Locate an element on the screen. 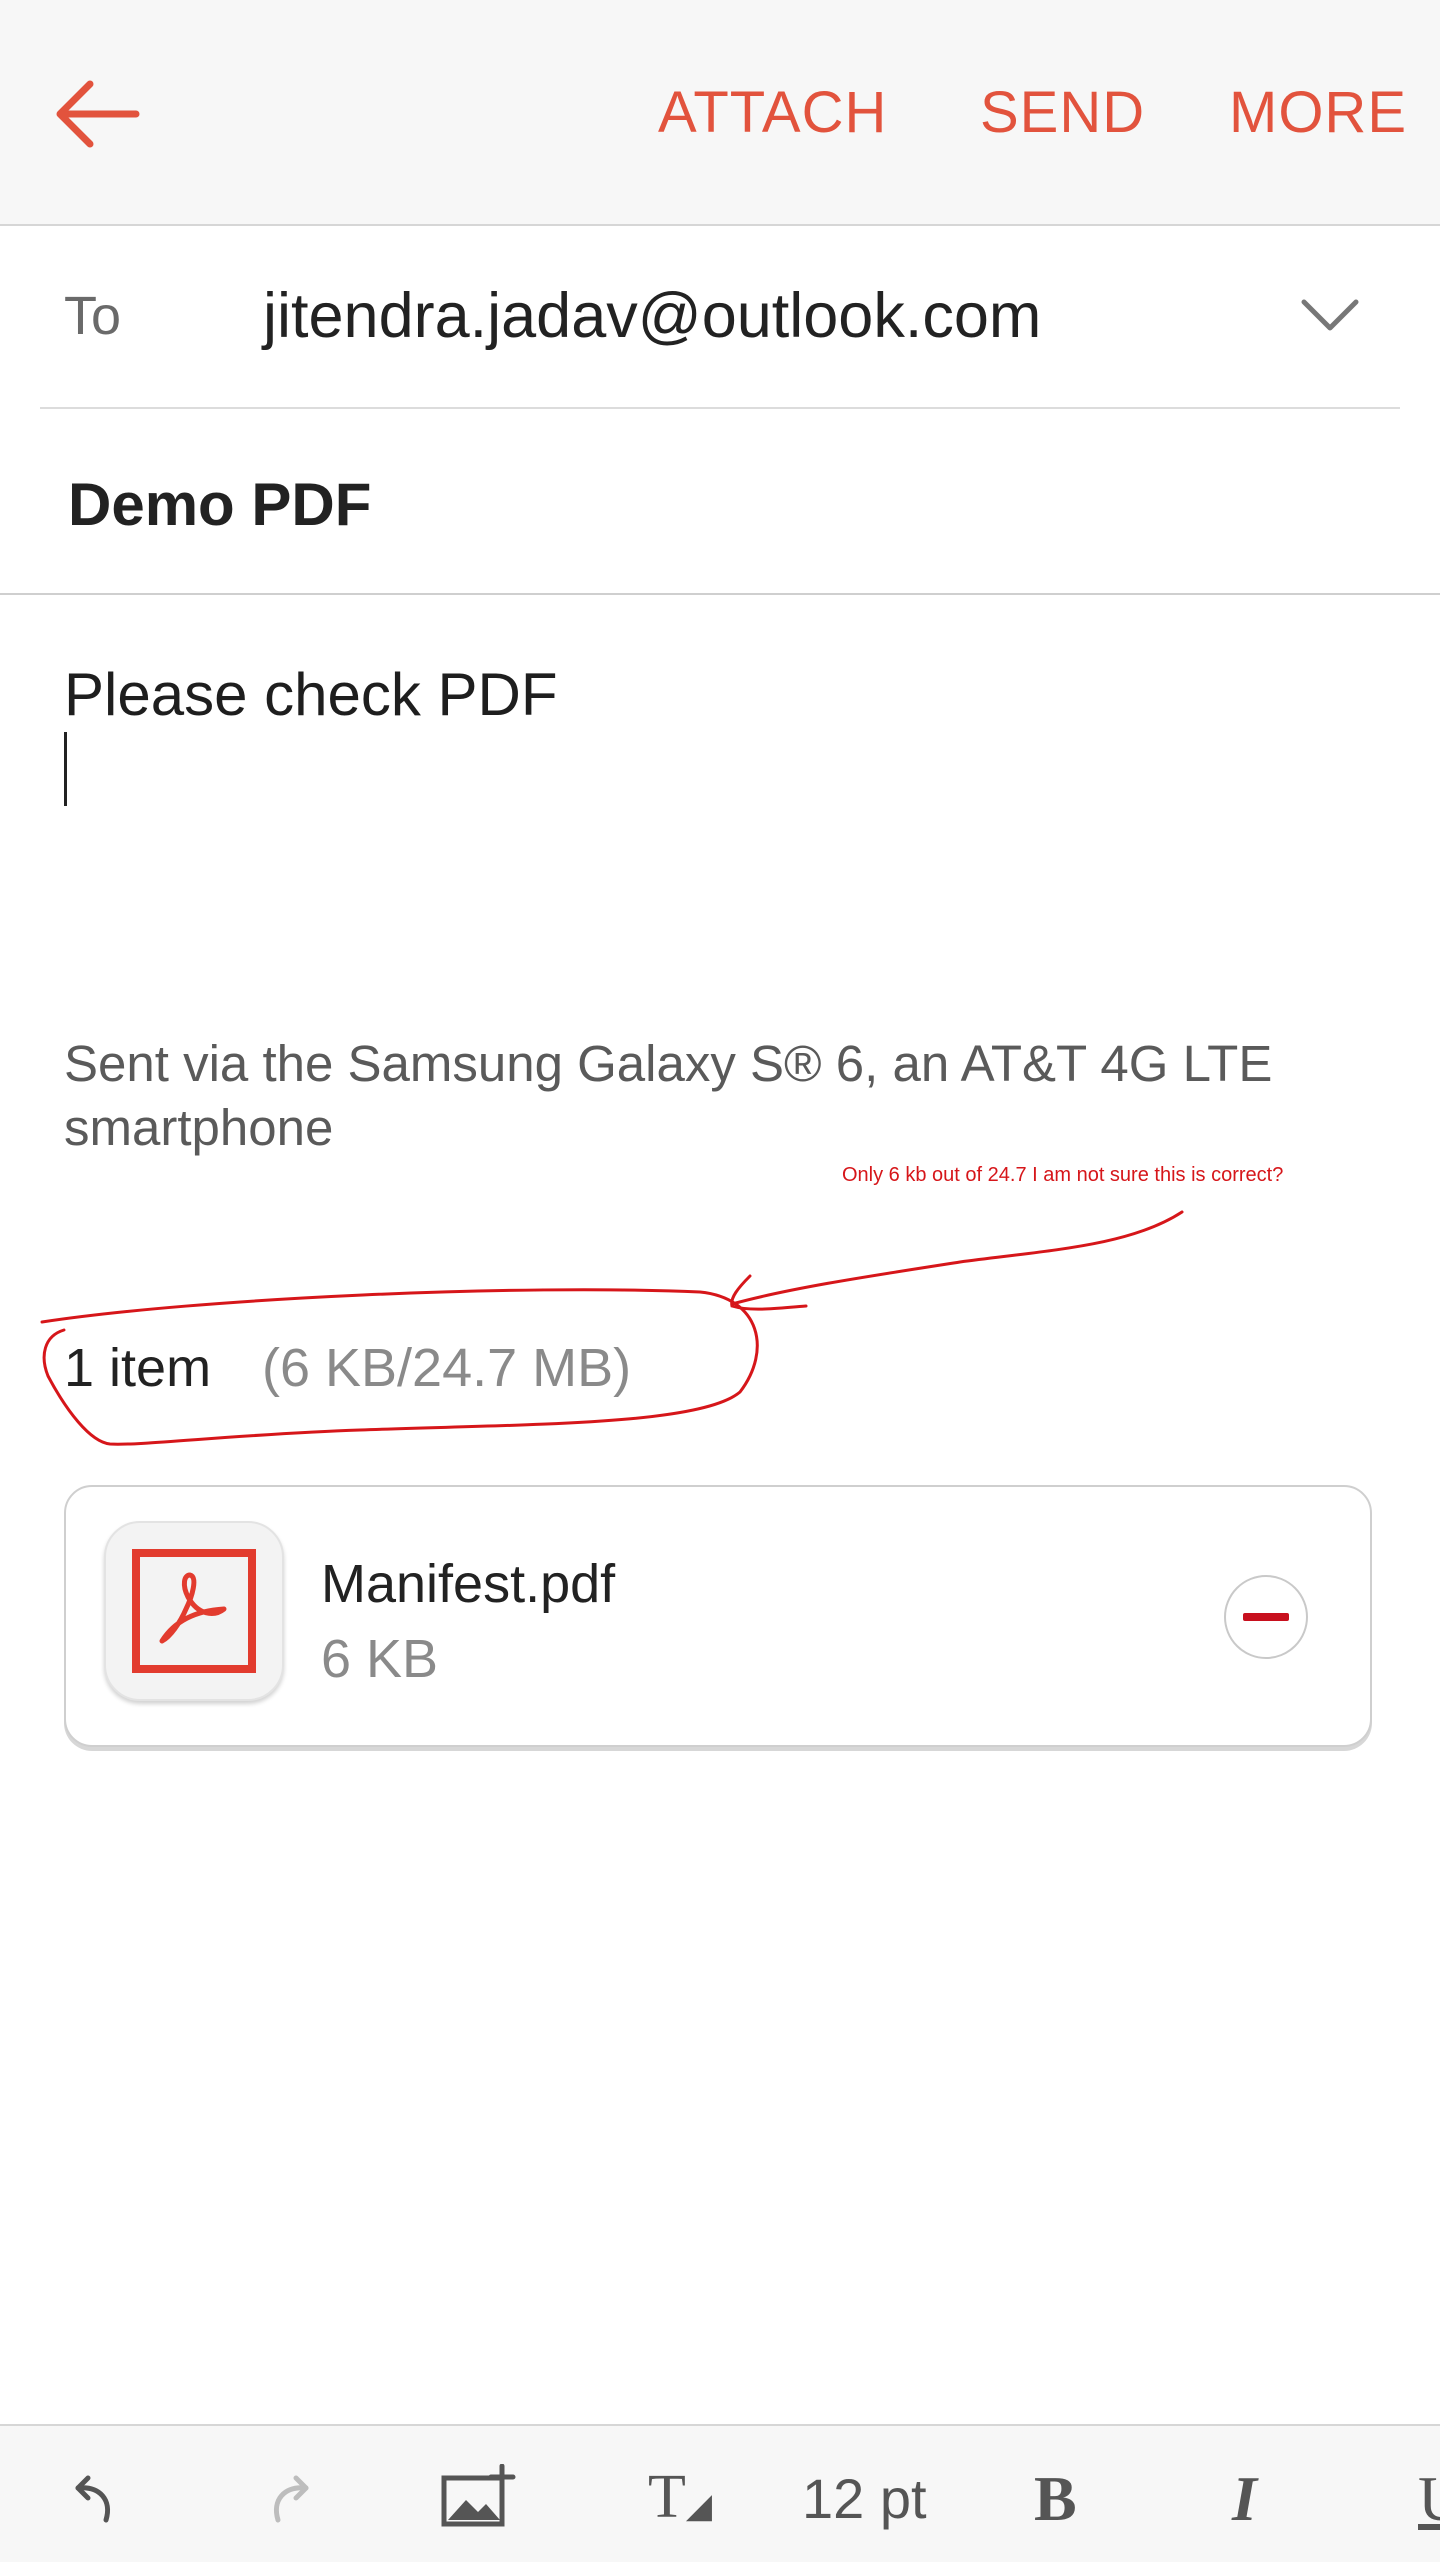  insert-image-icon is located at coordinates (478, 2497).